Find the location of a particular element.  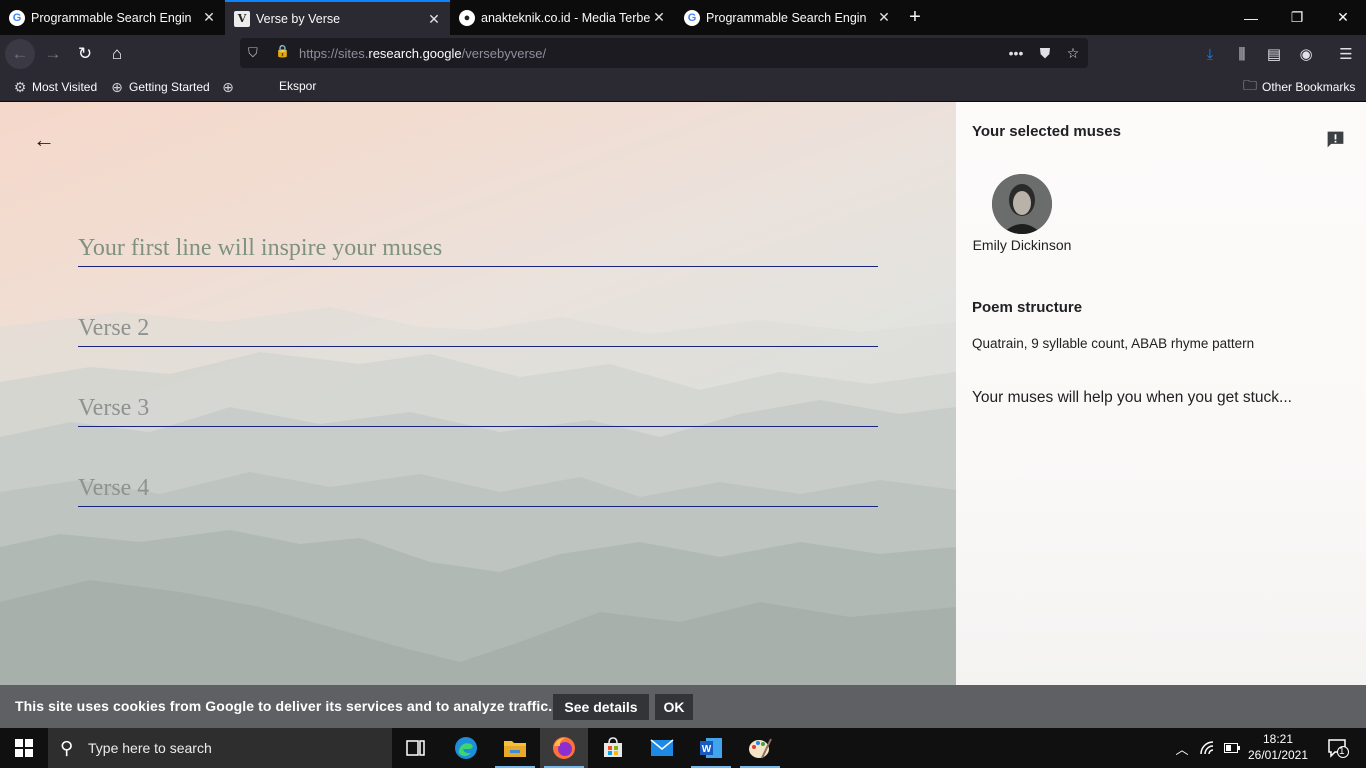

bookmark-label: Ekspor is located at coordinates (298, 86).